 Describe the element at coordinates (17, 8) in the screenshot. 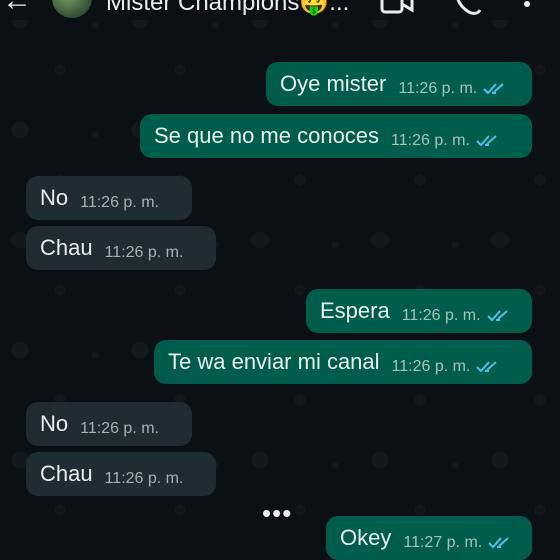

I see `back-arrow-icon: ←` at that location.